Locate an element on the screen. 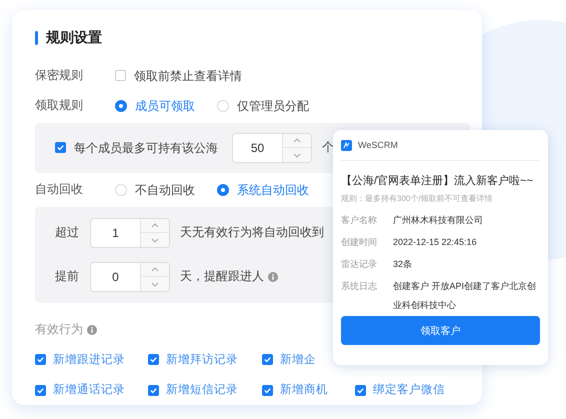 Image resolution: width=566 pixels, height=419 pixels. hint-text: 天，提醒跟进人 is located at coordinates (222, 277).